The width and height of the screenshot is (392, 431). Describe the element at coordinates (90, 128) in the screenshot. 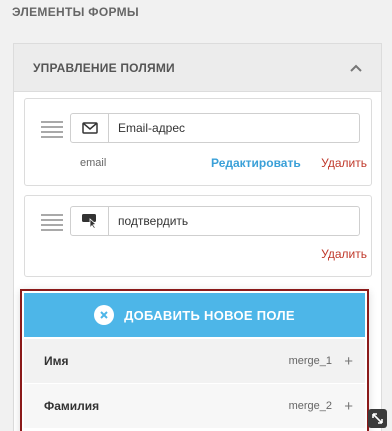

I see `envelope-icon` at that location.